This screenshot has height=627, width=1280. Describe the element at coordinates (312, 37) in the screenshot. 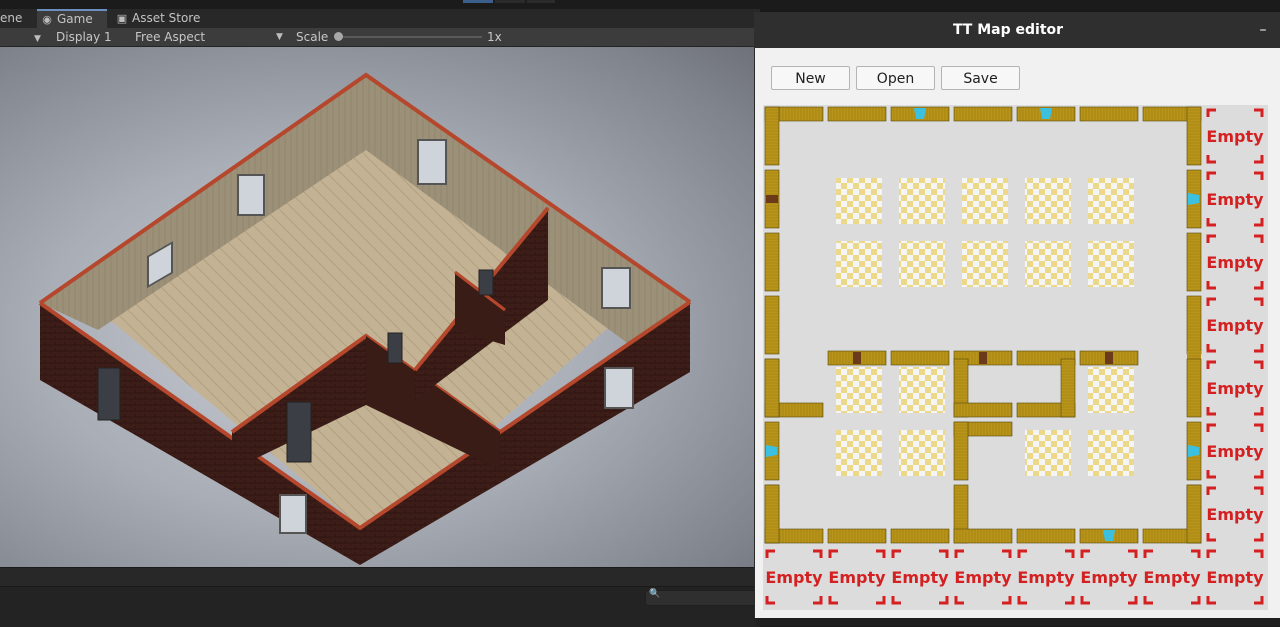

I see `scale-label: Scale` at that location.